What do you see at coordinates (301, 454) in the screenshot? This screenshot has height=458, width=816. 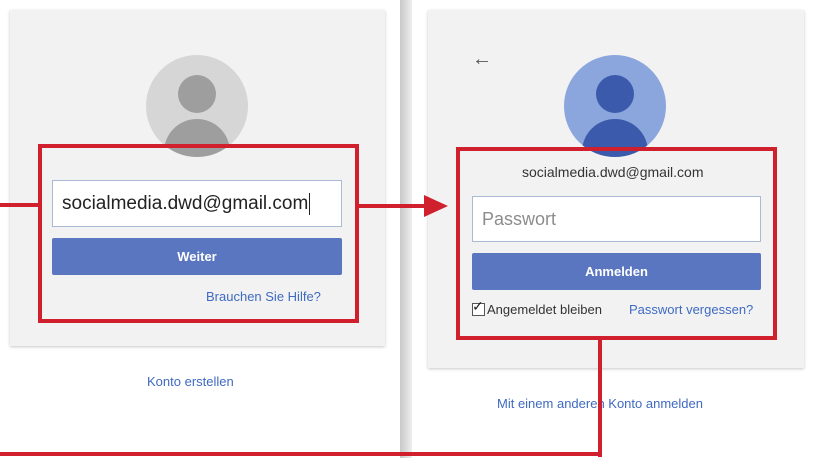 I see `annotation-line-bottom` at bounding box center [301, 454].